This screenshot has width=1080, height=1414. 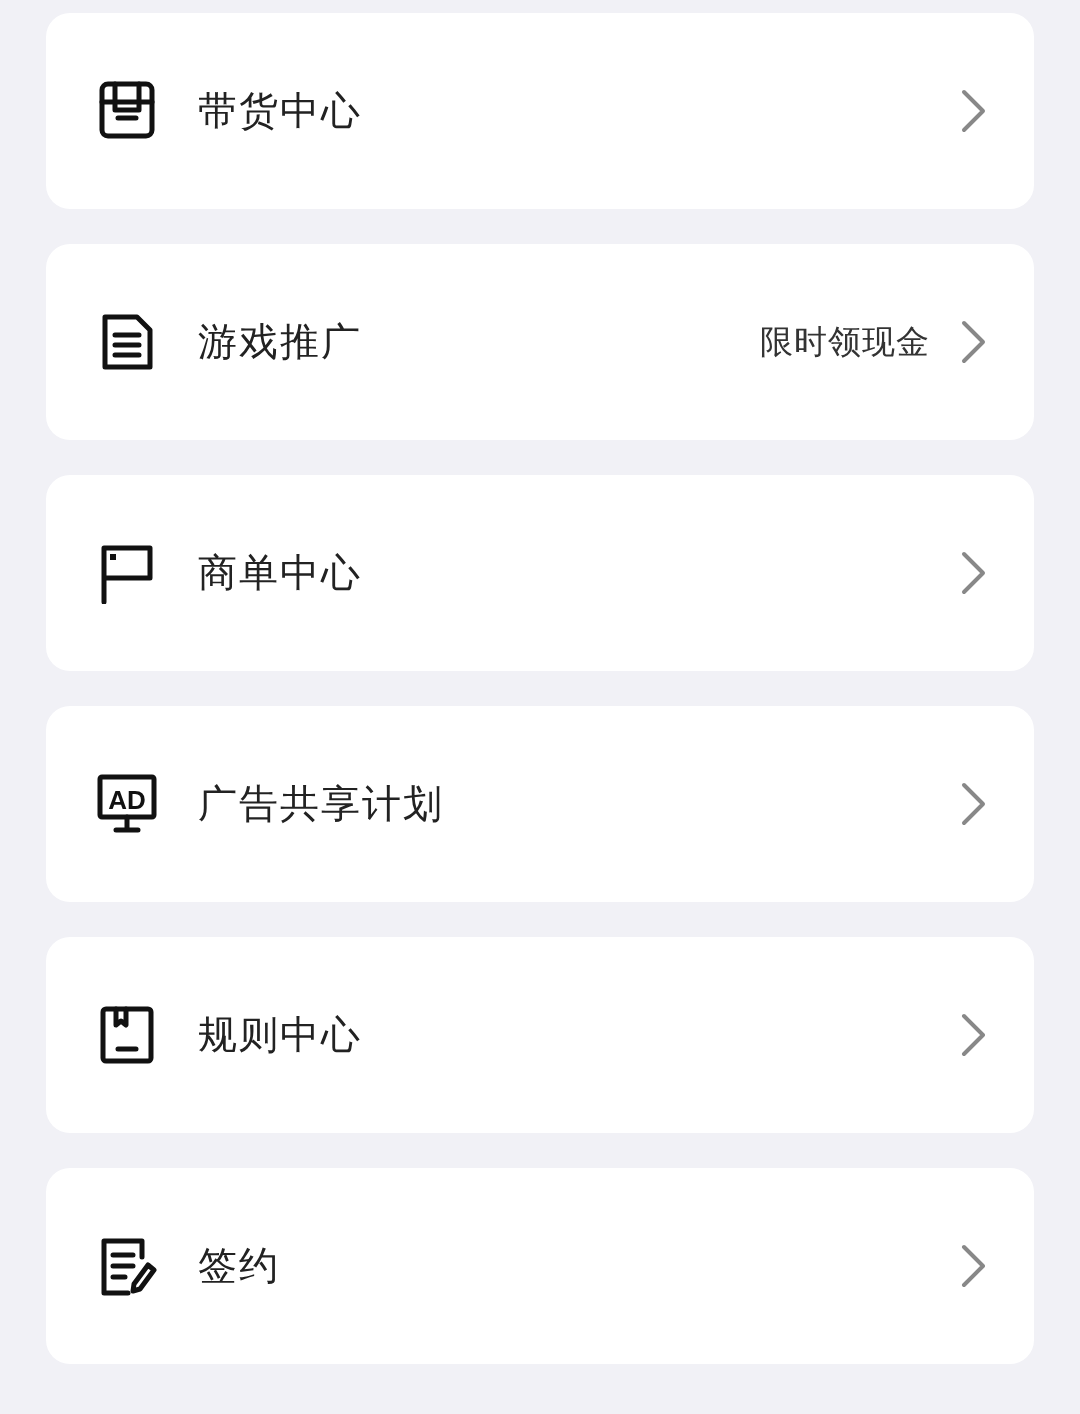 I want to click on menu-item: 签约, so click(x=540, y=1266).